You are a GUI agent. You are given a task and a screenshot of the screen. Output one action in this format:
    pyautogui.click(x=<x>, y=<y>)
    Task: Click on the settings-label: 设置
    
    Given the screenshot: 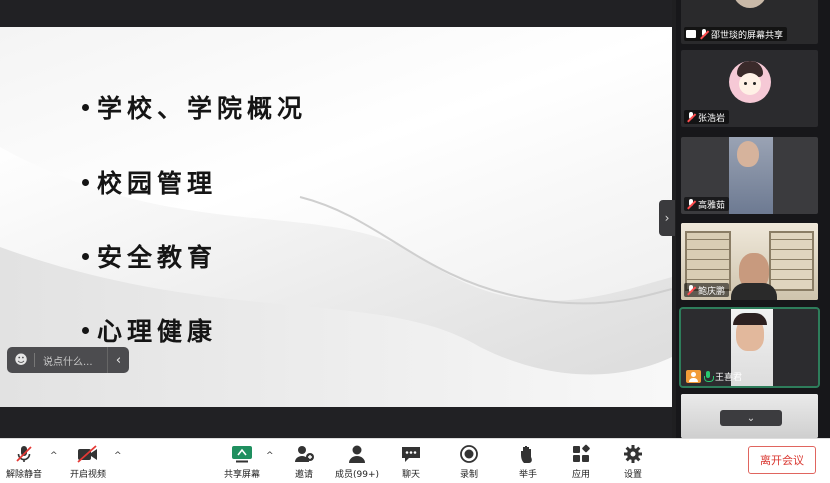 What is the action you would take?
    pyautogui.click(x=632, y=475)
    